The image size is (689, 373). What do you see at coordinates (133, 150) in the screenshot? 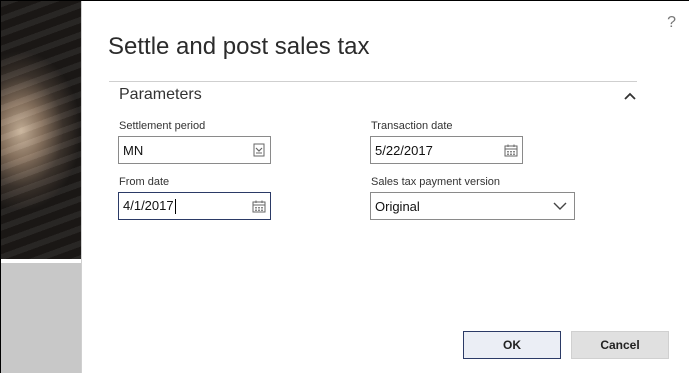
I see `settlement-period-value: MN` at bounding box center [133, 150].